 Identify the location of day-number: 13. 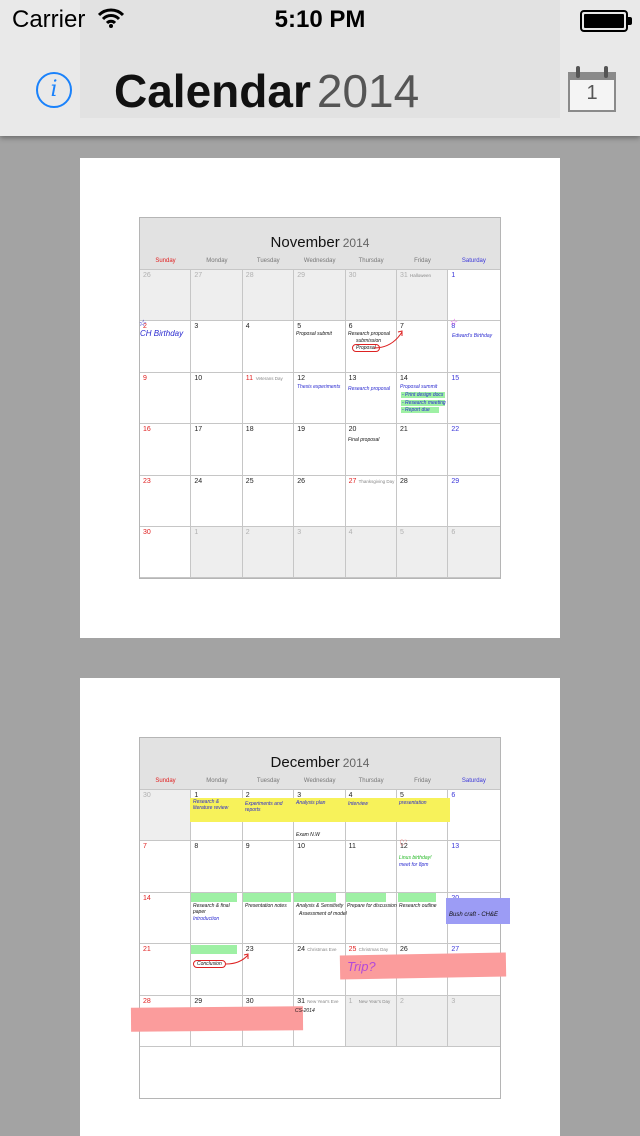
(352, 378).